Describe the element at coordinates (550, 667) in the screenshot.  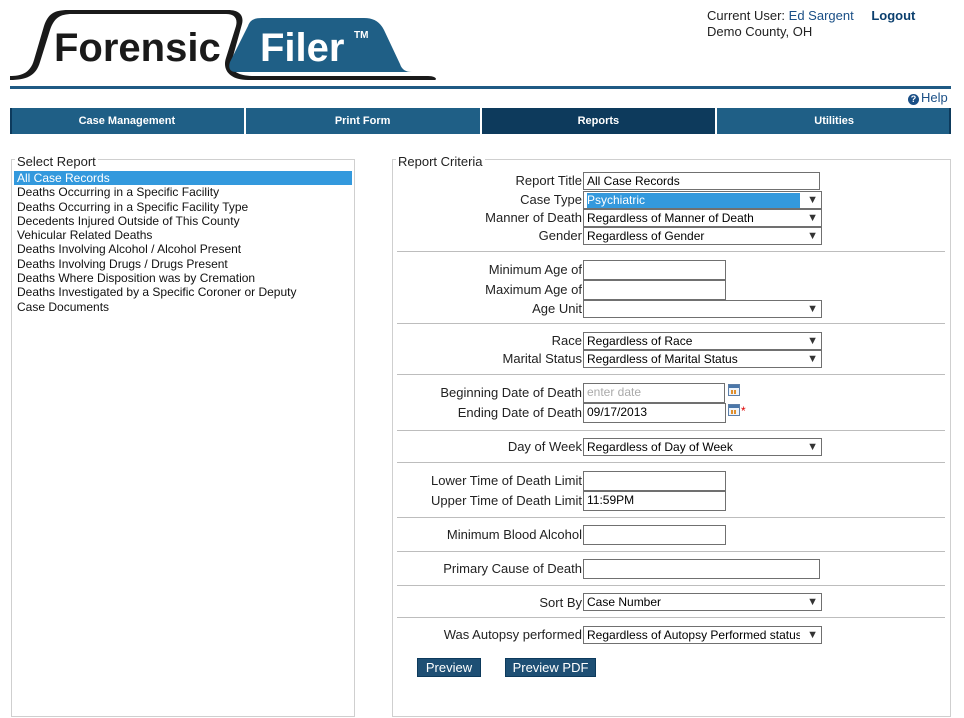
I see `preview-pdf-button: Preview PDF` at that location.